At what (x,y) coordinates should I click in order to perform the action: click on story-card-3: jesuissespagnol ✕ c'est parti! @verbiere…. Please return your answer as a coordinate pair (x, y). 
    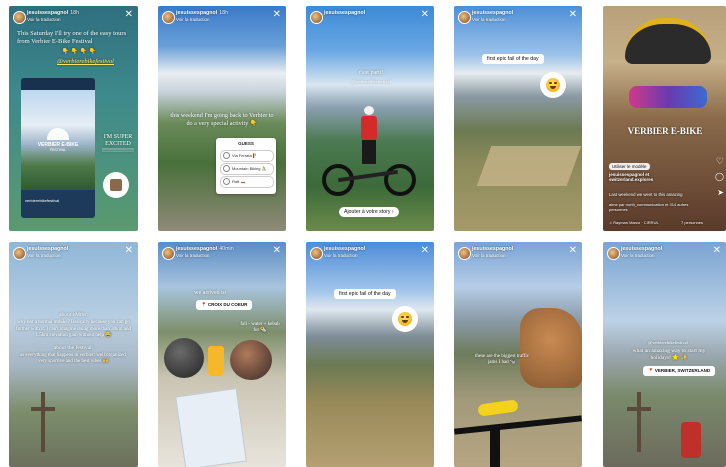
    Looking at the image, I should click on (370, 118).